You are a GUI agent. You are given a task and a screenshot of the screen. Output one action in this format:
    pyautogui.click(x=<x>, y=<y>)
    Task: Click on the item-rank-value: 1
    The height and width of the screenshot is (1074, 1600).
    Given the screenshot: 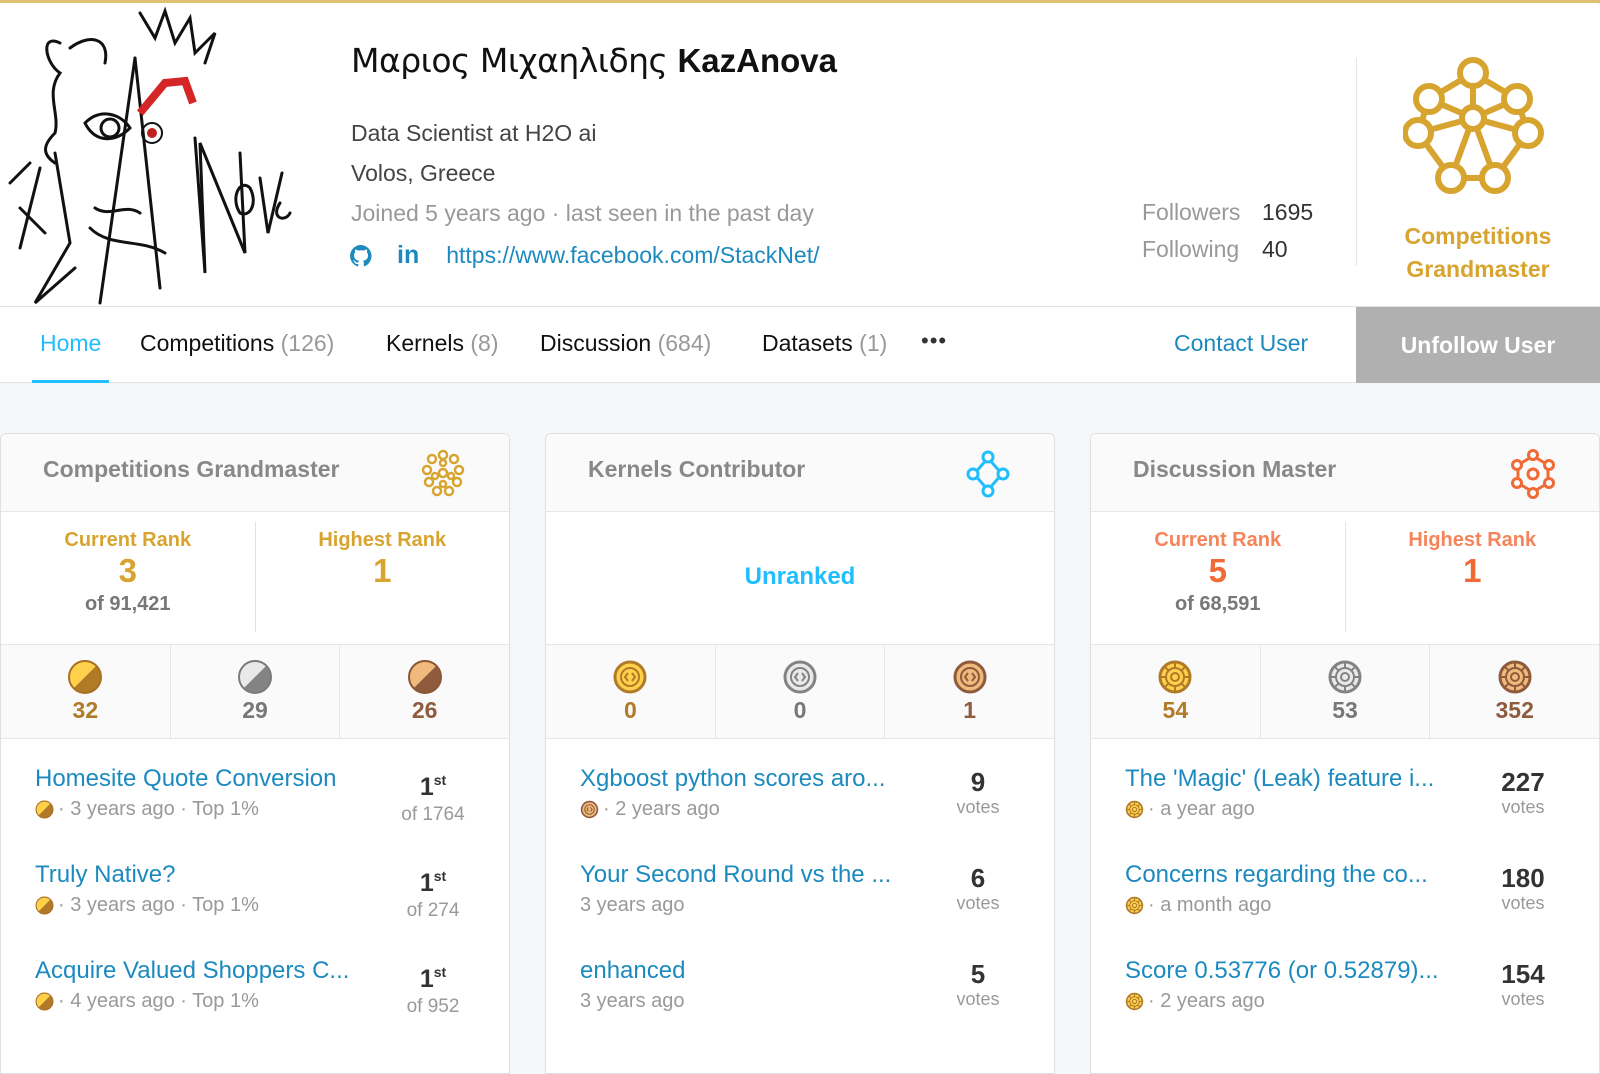 What is the action you would take?
    pyautogui.click(x=426, y=787)
    